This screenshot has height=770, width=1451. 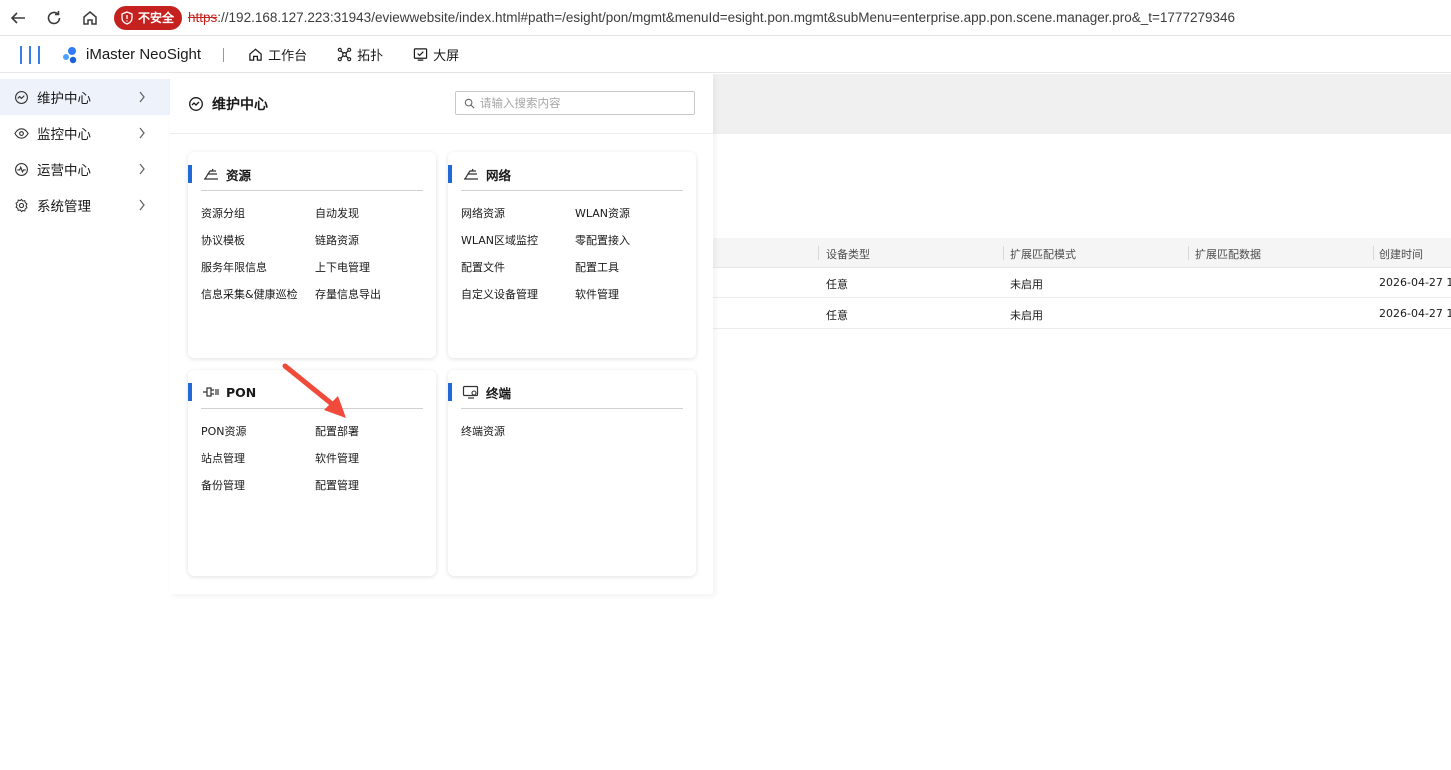 I want to click on card-terminal: 终端 终端资源, so click(x=572, y=473).